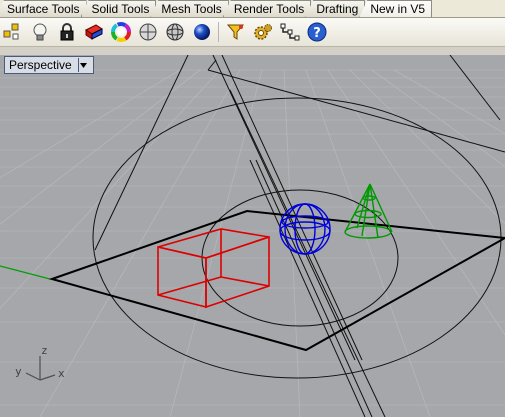 The image size is (505, 417). I want to click on viewport-title-tab: Perspective, so click(49, 65).